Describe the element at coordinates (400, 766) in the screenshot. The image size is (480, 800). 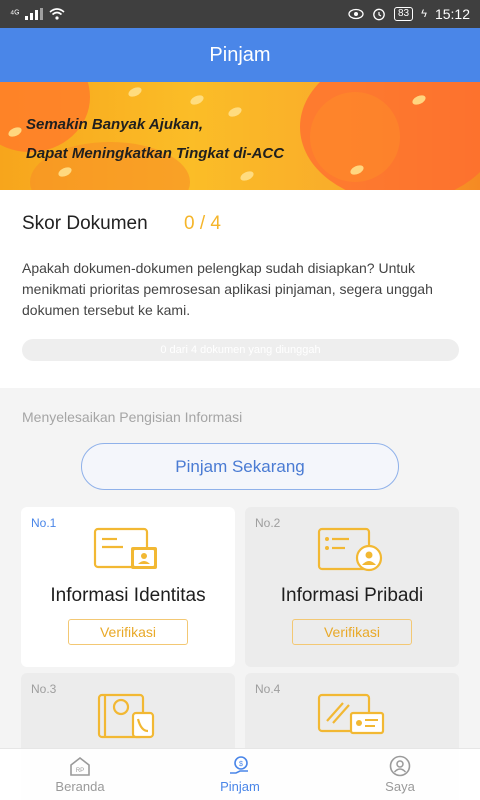
I see `profile-icon` at that location.